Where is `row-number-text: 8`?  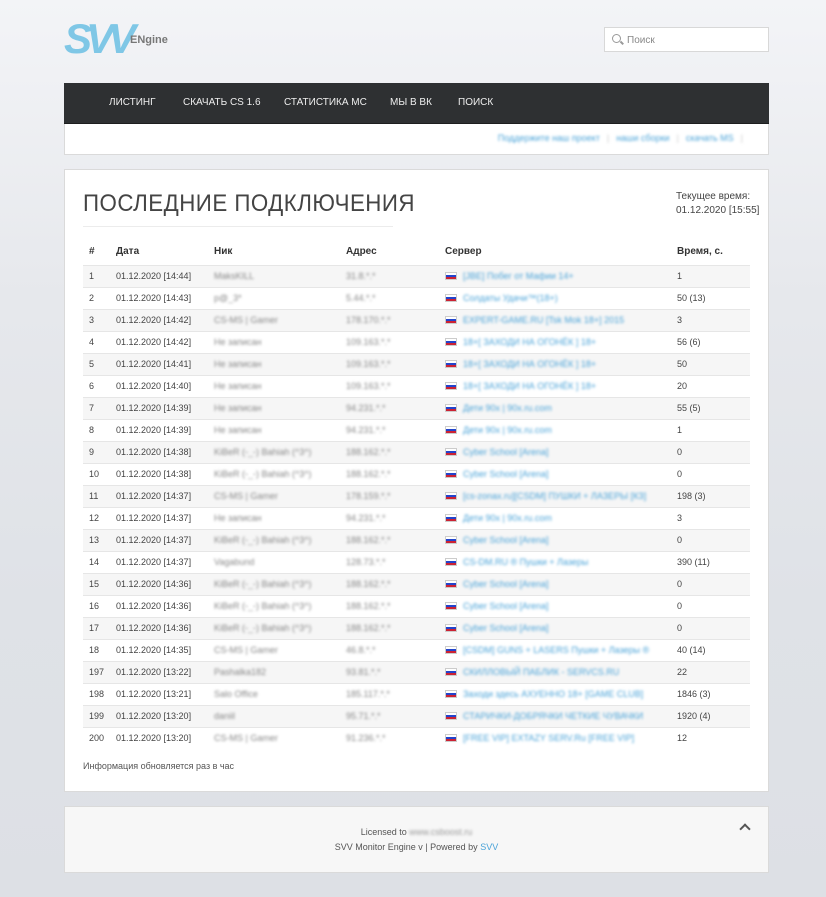 row-number-text: 8 is located at coordinates (92, 430).